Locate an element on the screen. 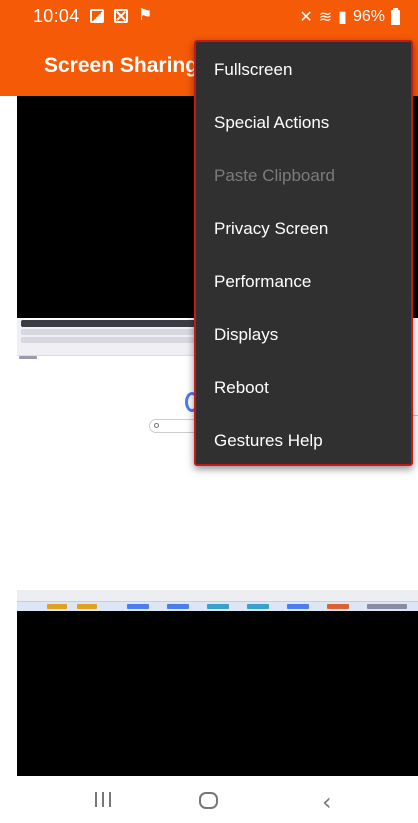 The height and width of the screenshot is (823, 418). remote-screen-gap is located at coordinates (217, 542).